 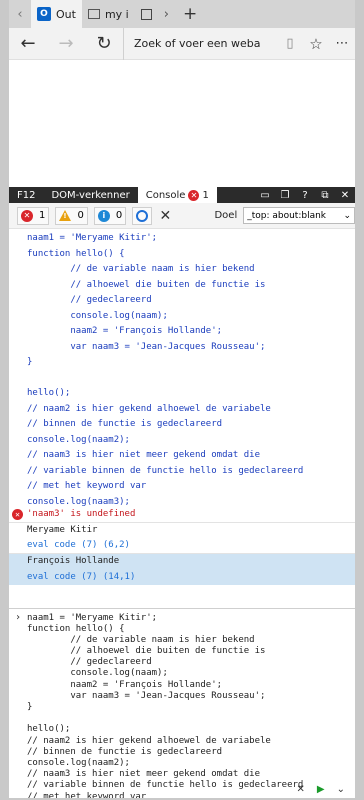 What do you see at coordinates (347, 215) in the screenshot?
I see `chevron-down-icon: ⌄` at bounding box center [347, 215].